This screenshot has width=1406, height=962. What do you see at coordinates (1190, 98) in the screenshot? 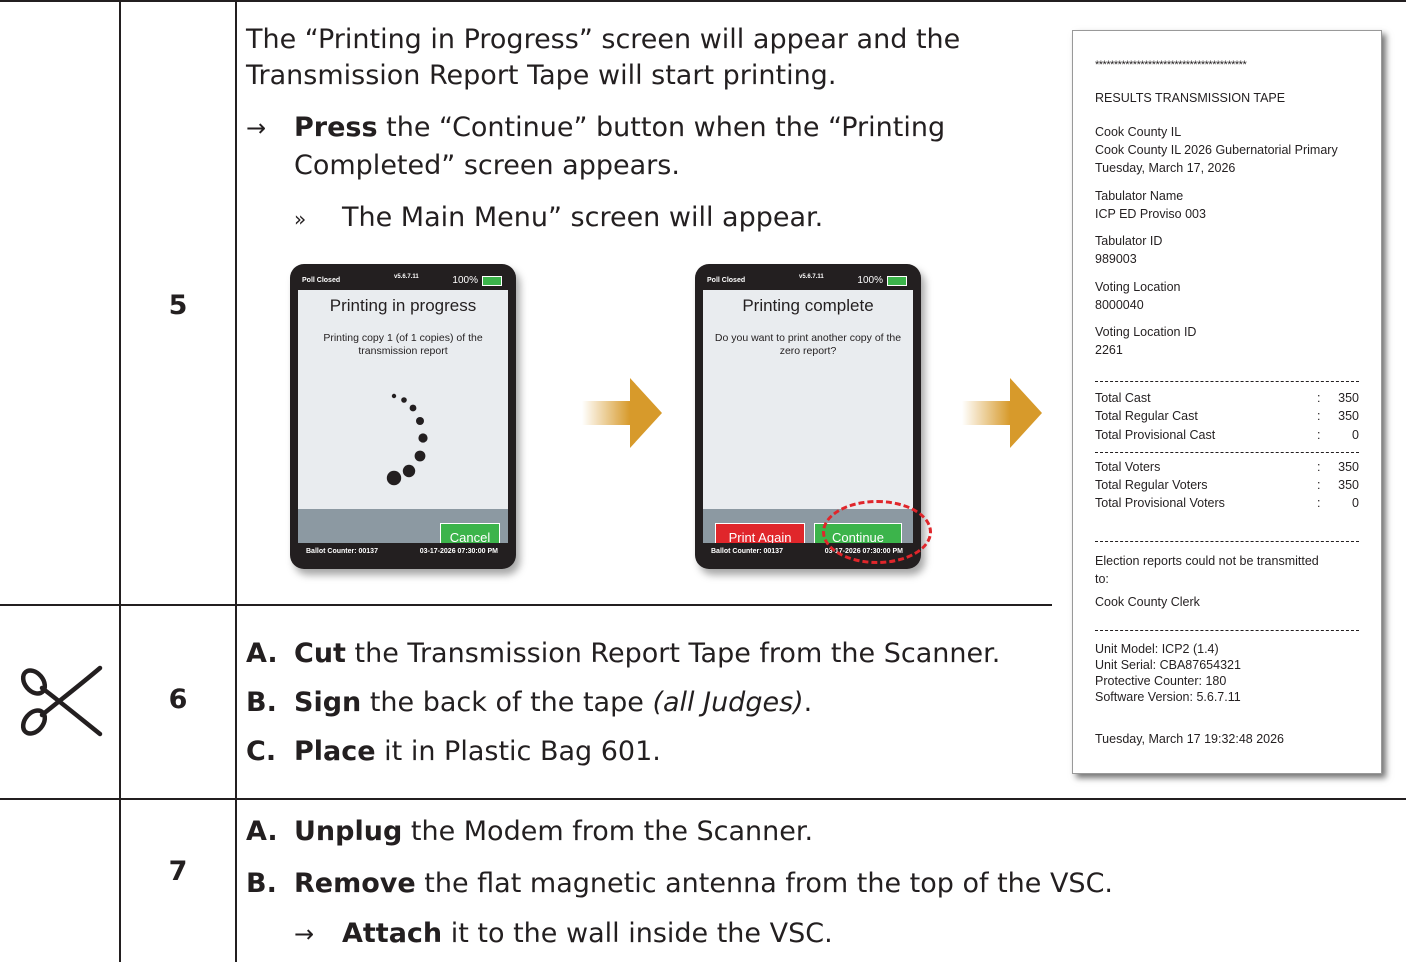
I see `tape-title: RESULTS TRANSMISSION TAPE` at bounding box center [1190, 98].